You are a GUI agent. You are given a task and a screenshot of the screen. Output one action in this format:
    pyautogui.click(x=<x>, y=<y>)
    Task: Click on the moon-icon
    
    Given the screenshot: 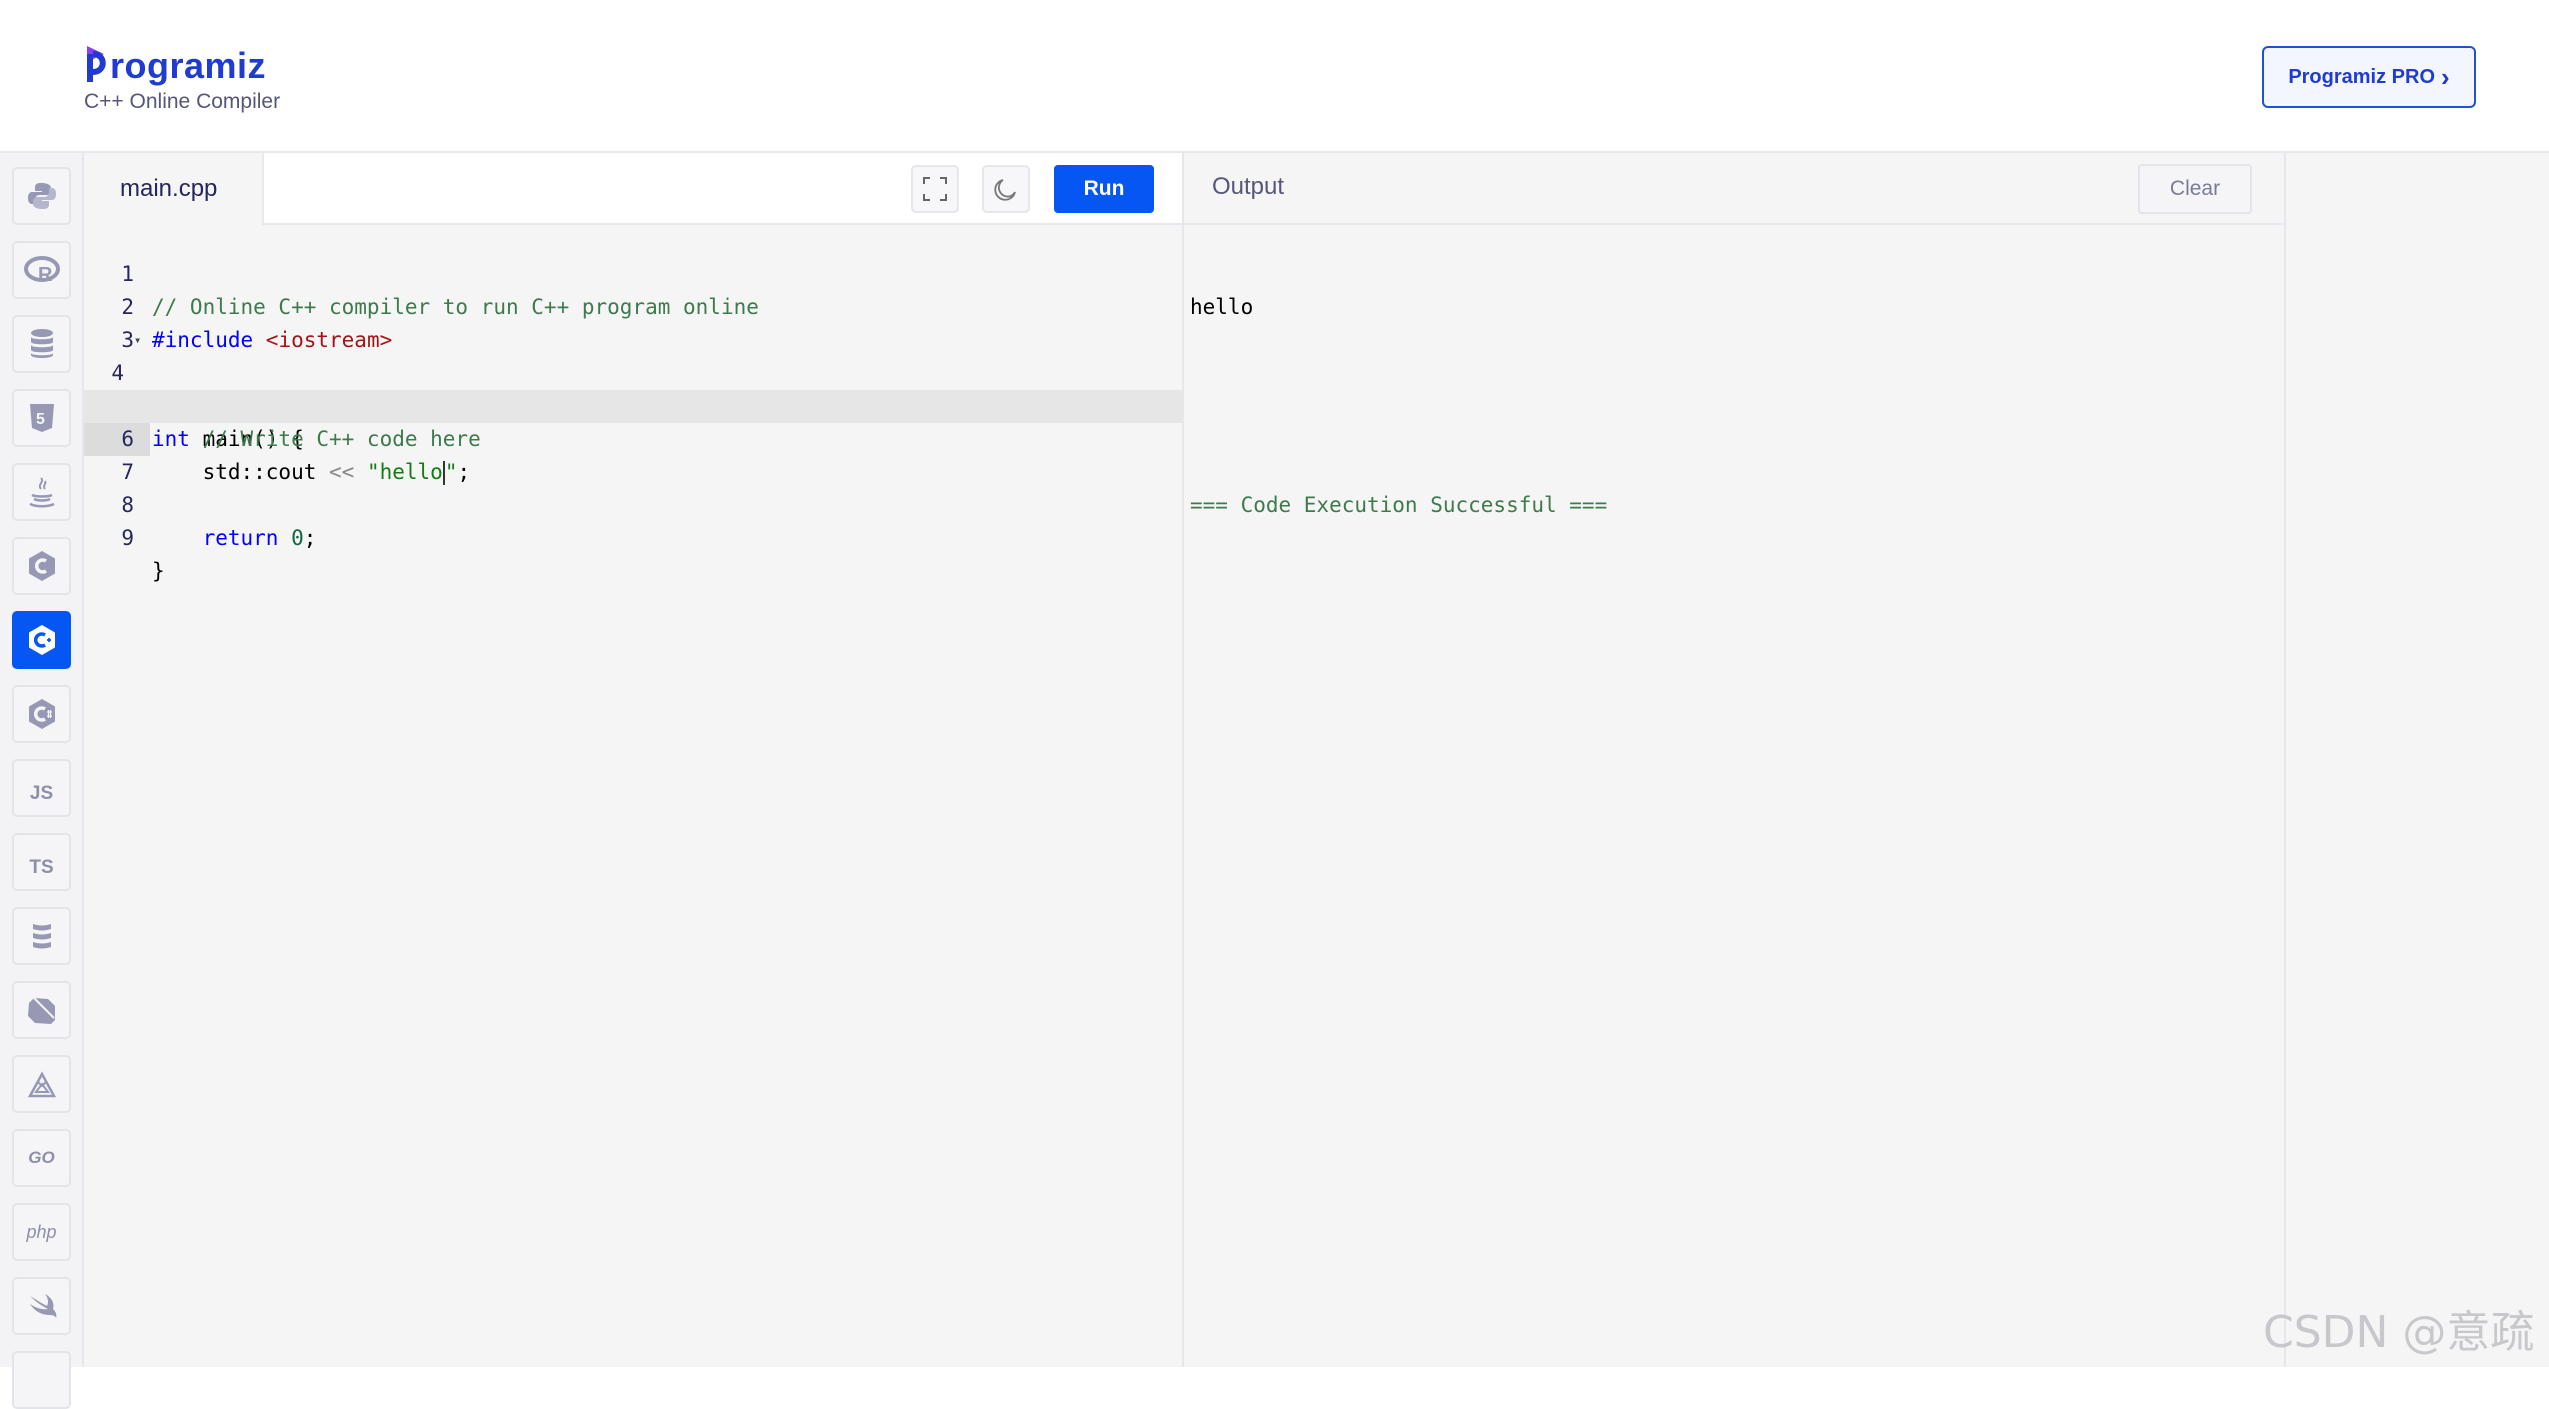 What is the action you would take?
    pyautogui.click(x=1005, y=190)
    